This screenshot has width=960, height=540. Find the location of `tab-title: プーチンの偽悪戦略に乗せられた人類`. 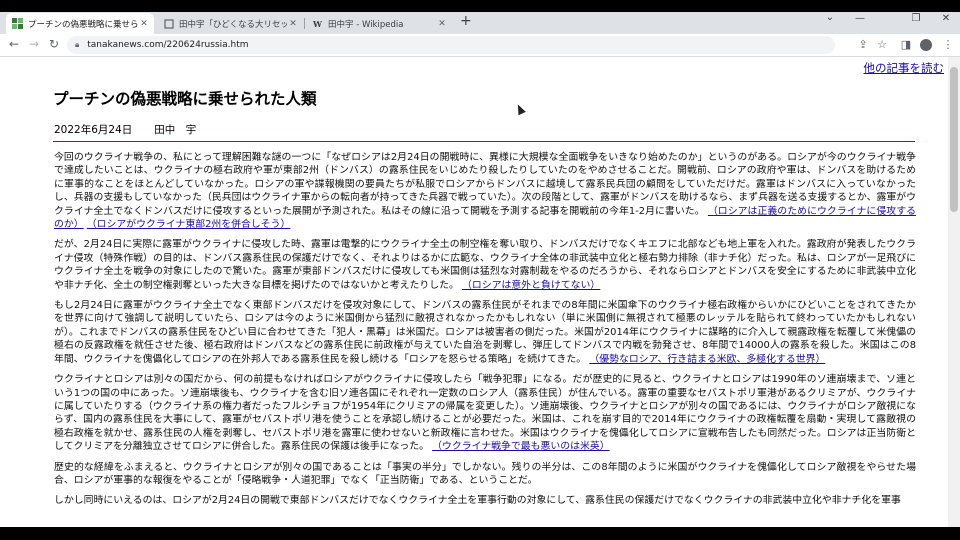

tab-title: プーチンの偽悪戦略に乗せられた人類 is located at coordinates (83, 24).